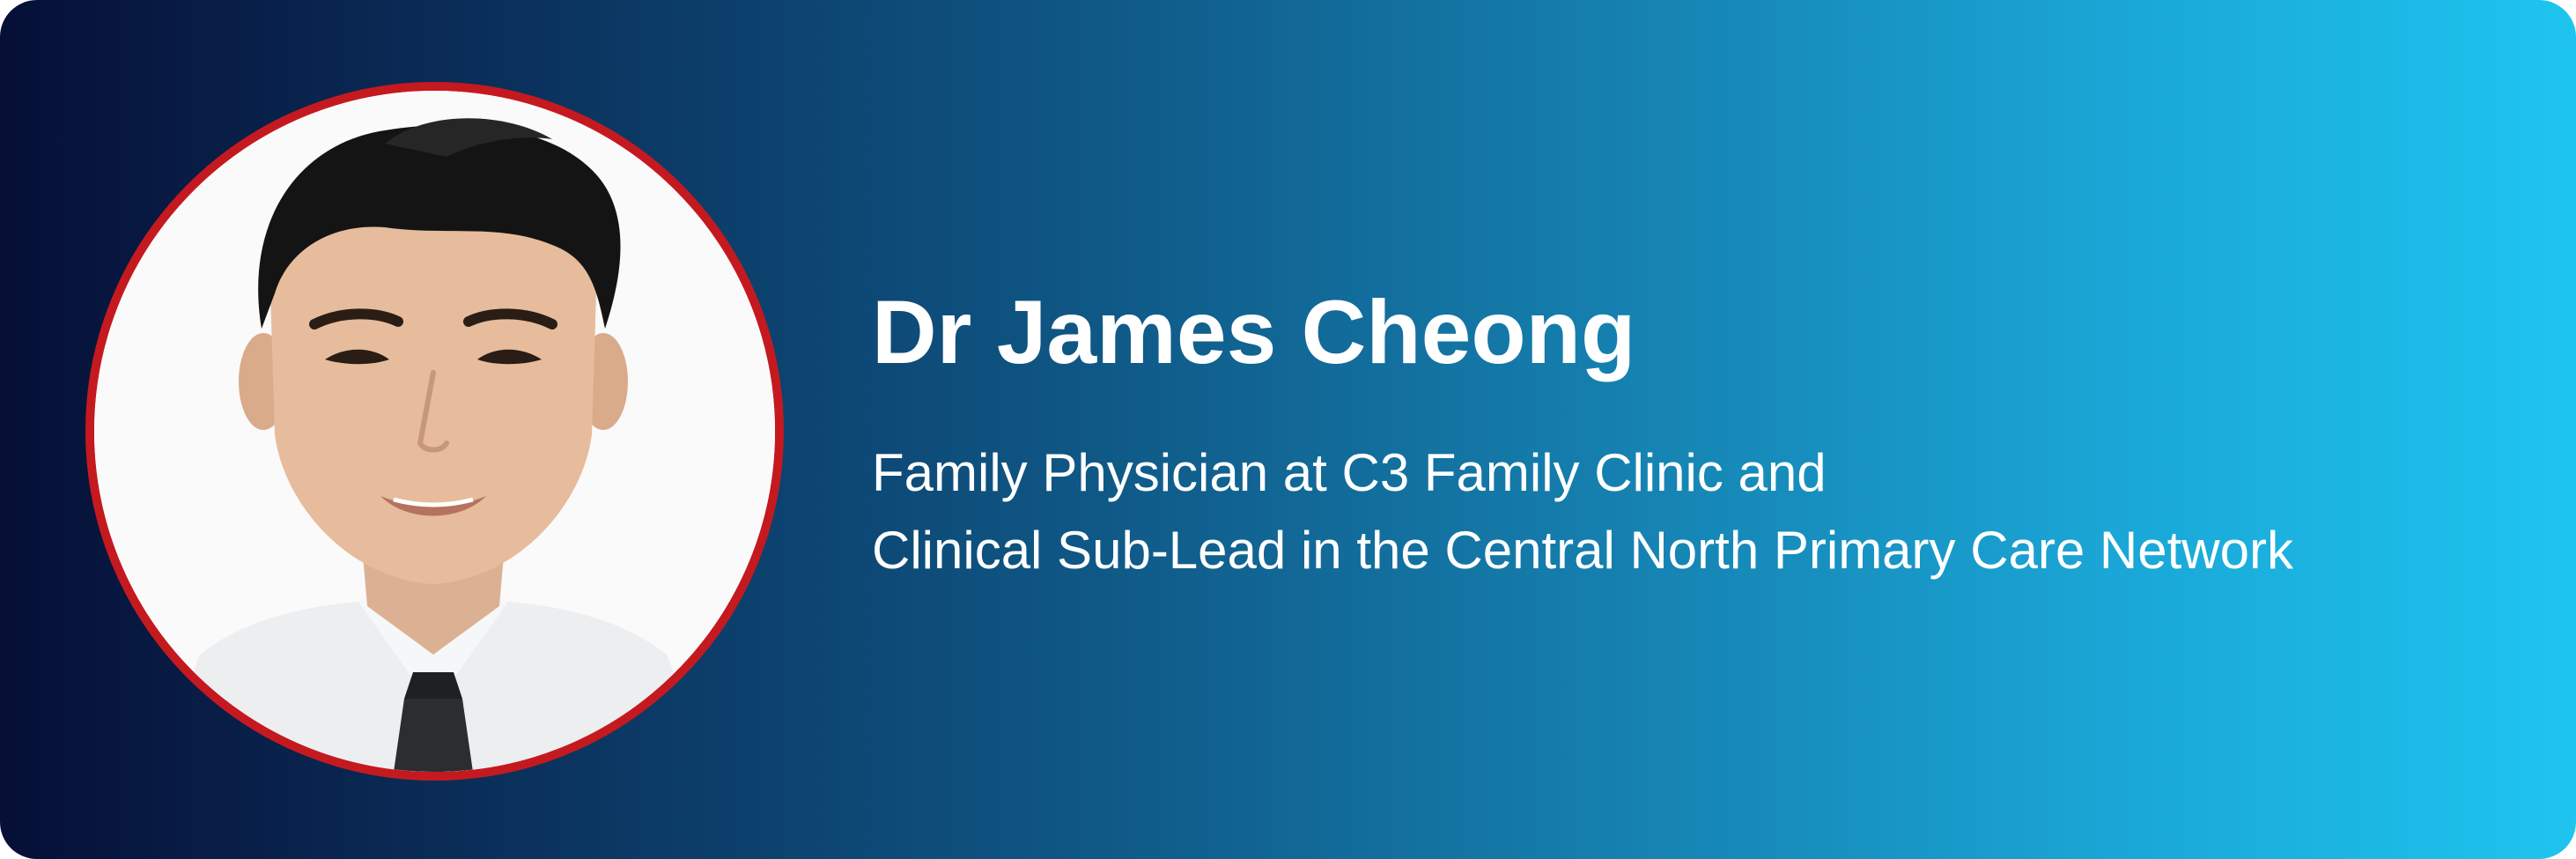 The width and height of the screenshot is (2576, 859). What do you see at coordinates (1254, 332) in the screenshot?
I see `speaker-name: Dr James Cheong` at bounding box center [1254, 332].